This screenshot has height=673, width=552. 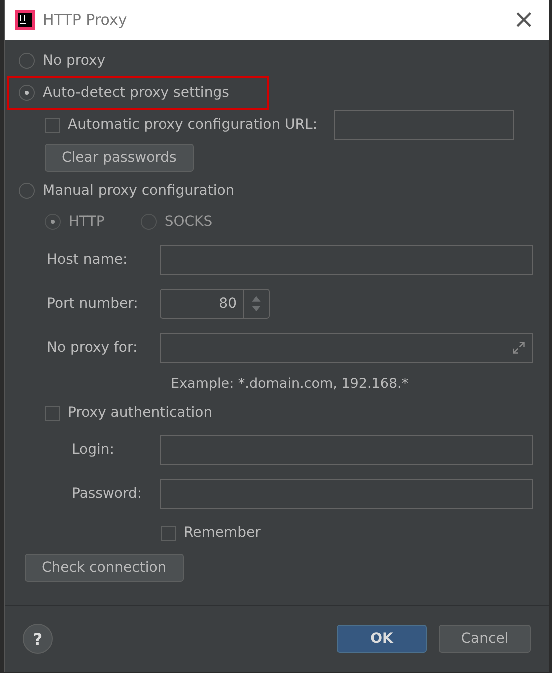 What do you see at coordinates (290, 384) in the screenshot?
I see `hint-text: Example: *.domain.com, 192.168.*` at bounding box center [290, 384].